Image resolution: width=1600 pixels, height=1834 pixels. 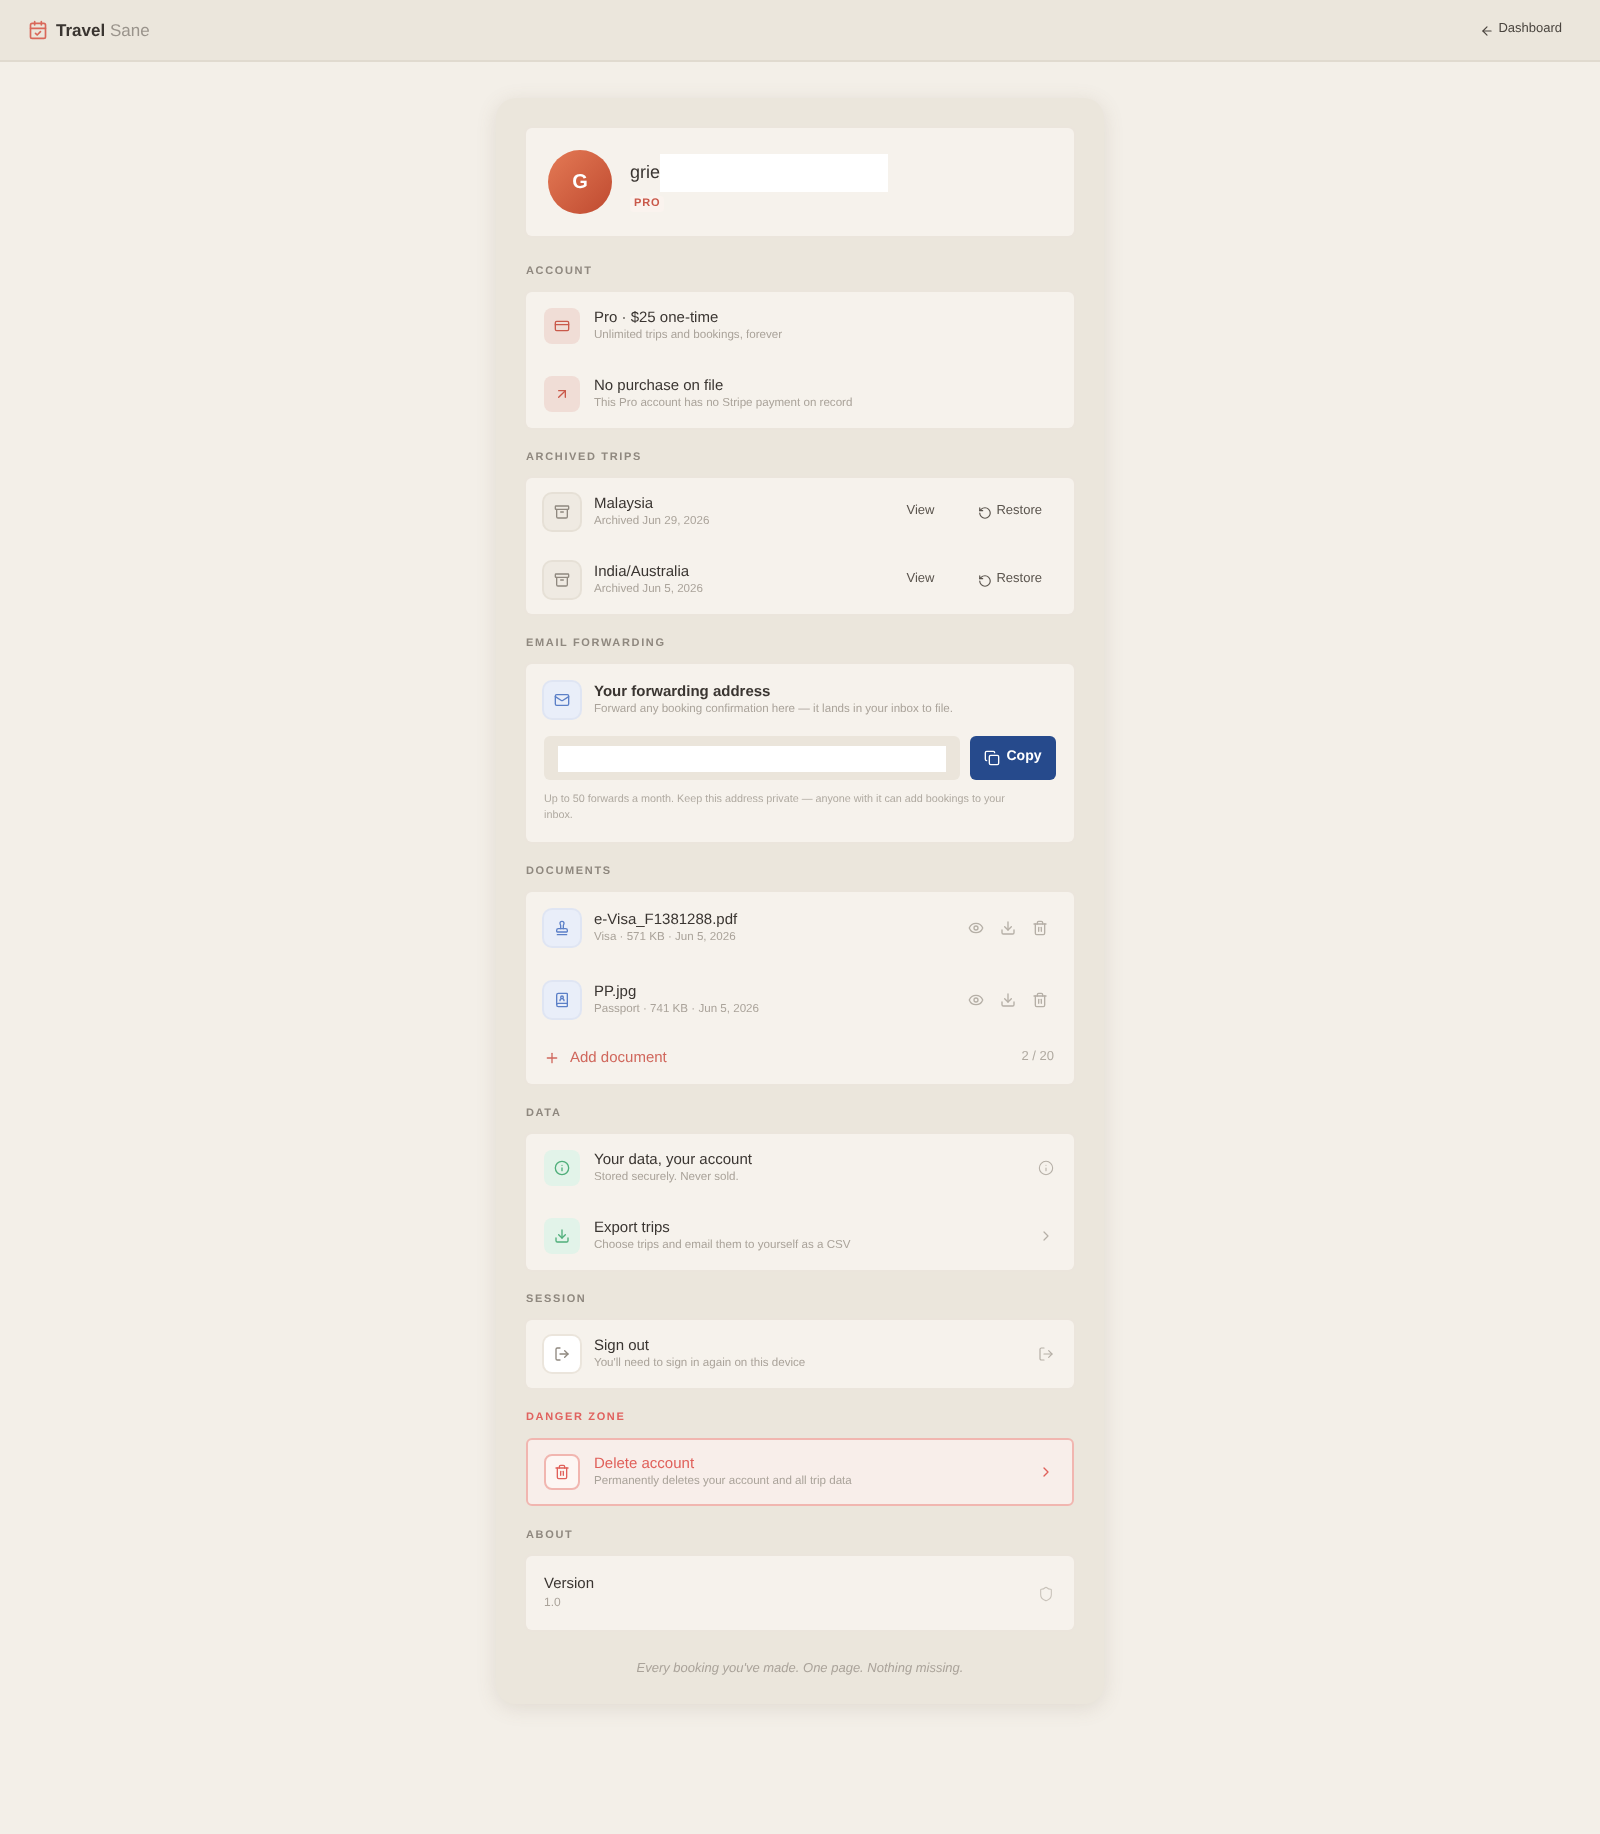 What do you see at coordinates (562, 700) in the screenshot?
I see `mail-icon` at bounding box center [562, 700].